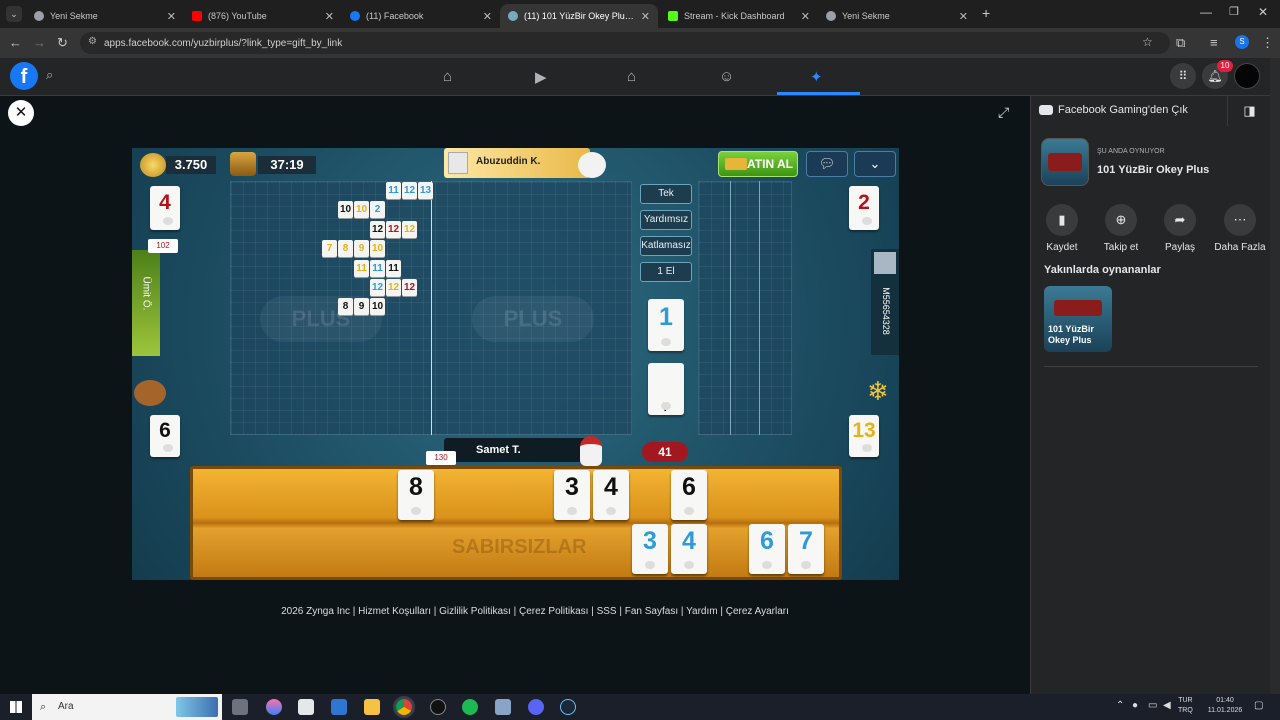 Image resolution: width=1280 pixels, height=720 pixels. I want to click on reload-icon: ↻, so click(62, 43).